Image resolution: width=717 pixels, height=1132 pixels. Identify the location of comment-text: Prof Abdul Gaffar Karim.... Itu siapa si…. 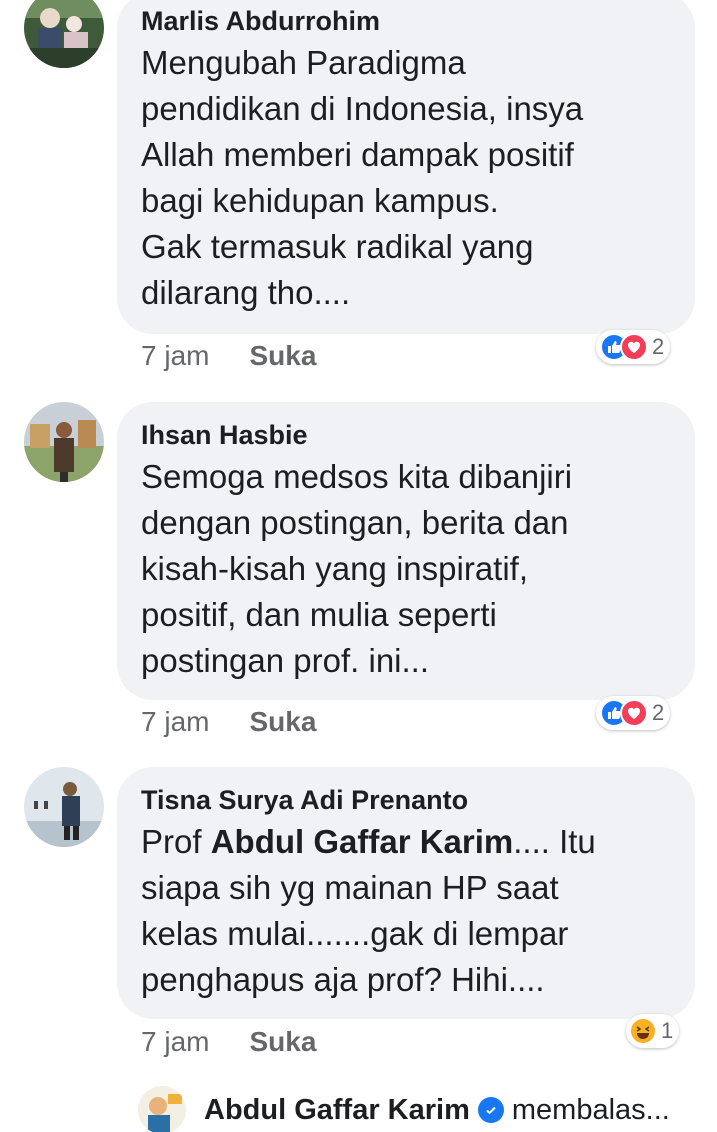
(368, 910).